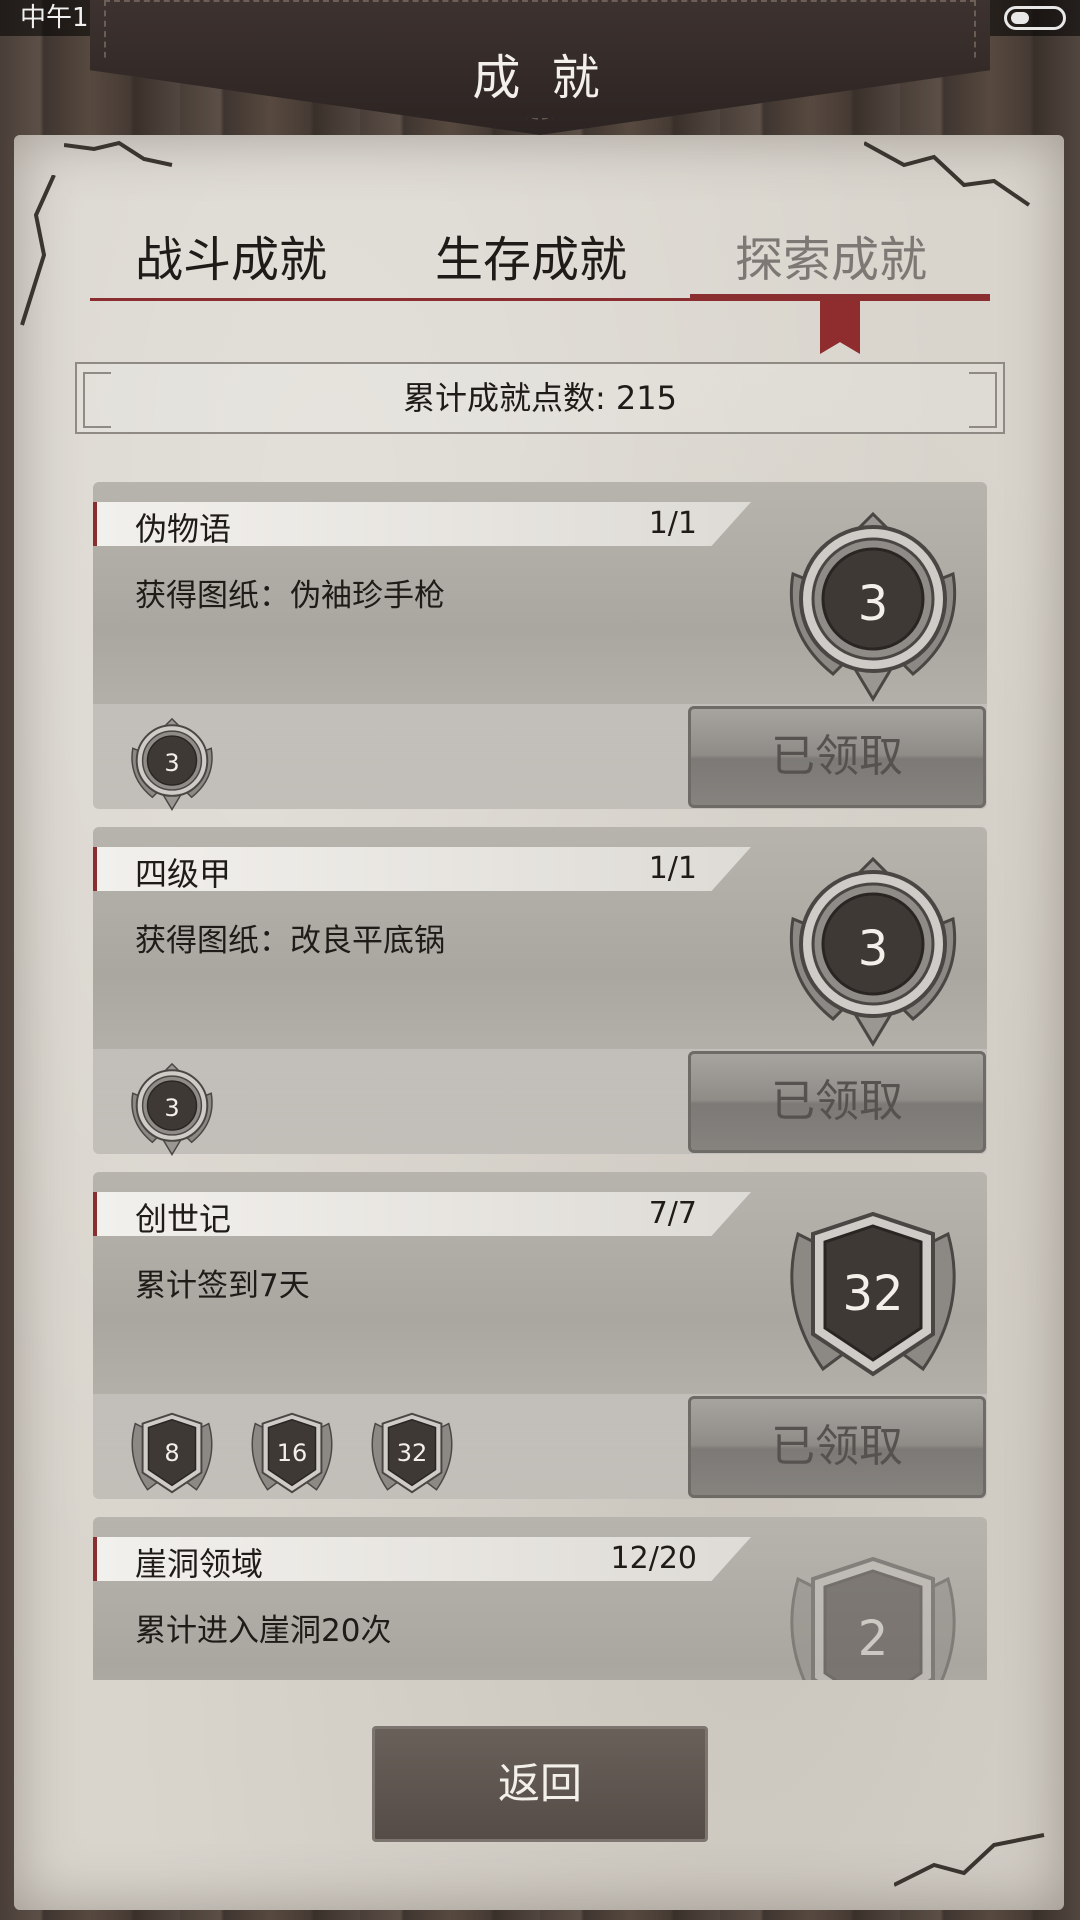  Describe the element at coordinates (540, 647) in the screenshot. I see `achievement-card: 伪物语 1/1 获得图纸：伪袖珍手枪 3 3 已领取` at that location.